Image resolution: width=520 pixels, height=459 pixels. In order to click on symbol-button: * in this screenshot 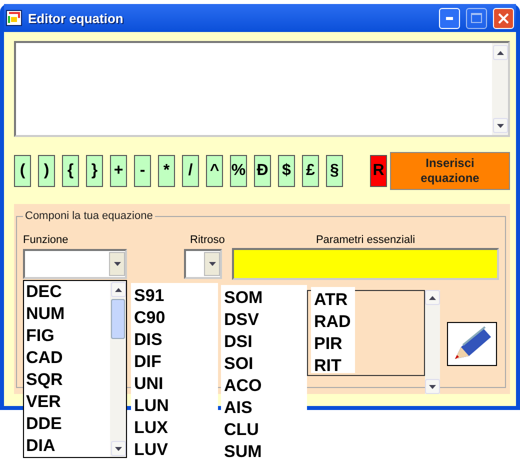, I will do `click(166, 171)`.